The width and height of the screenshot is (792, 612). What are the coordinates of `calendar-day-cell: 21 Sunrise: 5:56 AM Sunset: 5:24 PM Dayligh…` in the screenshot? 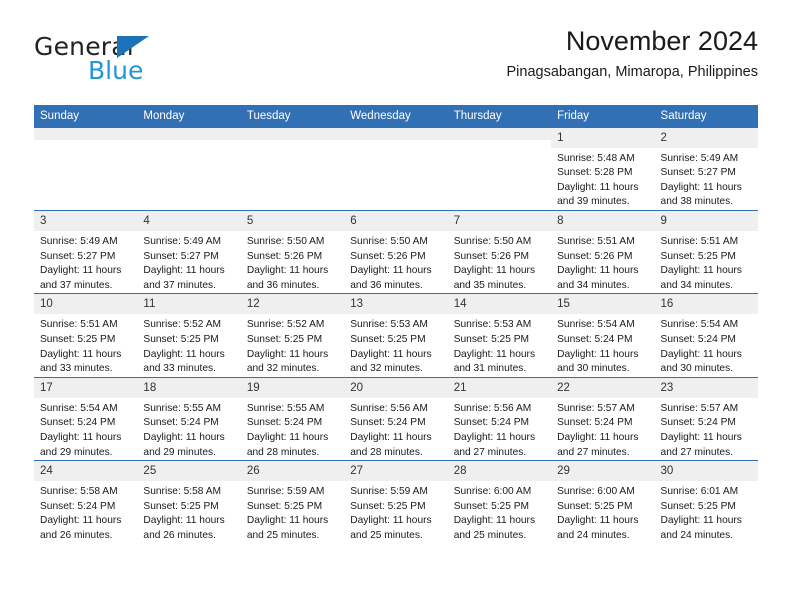 It's located at (499, 418).